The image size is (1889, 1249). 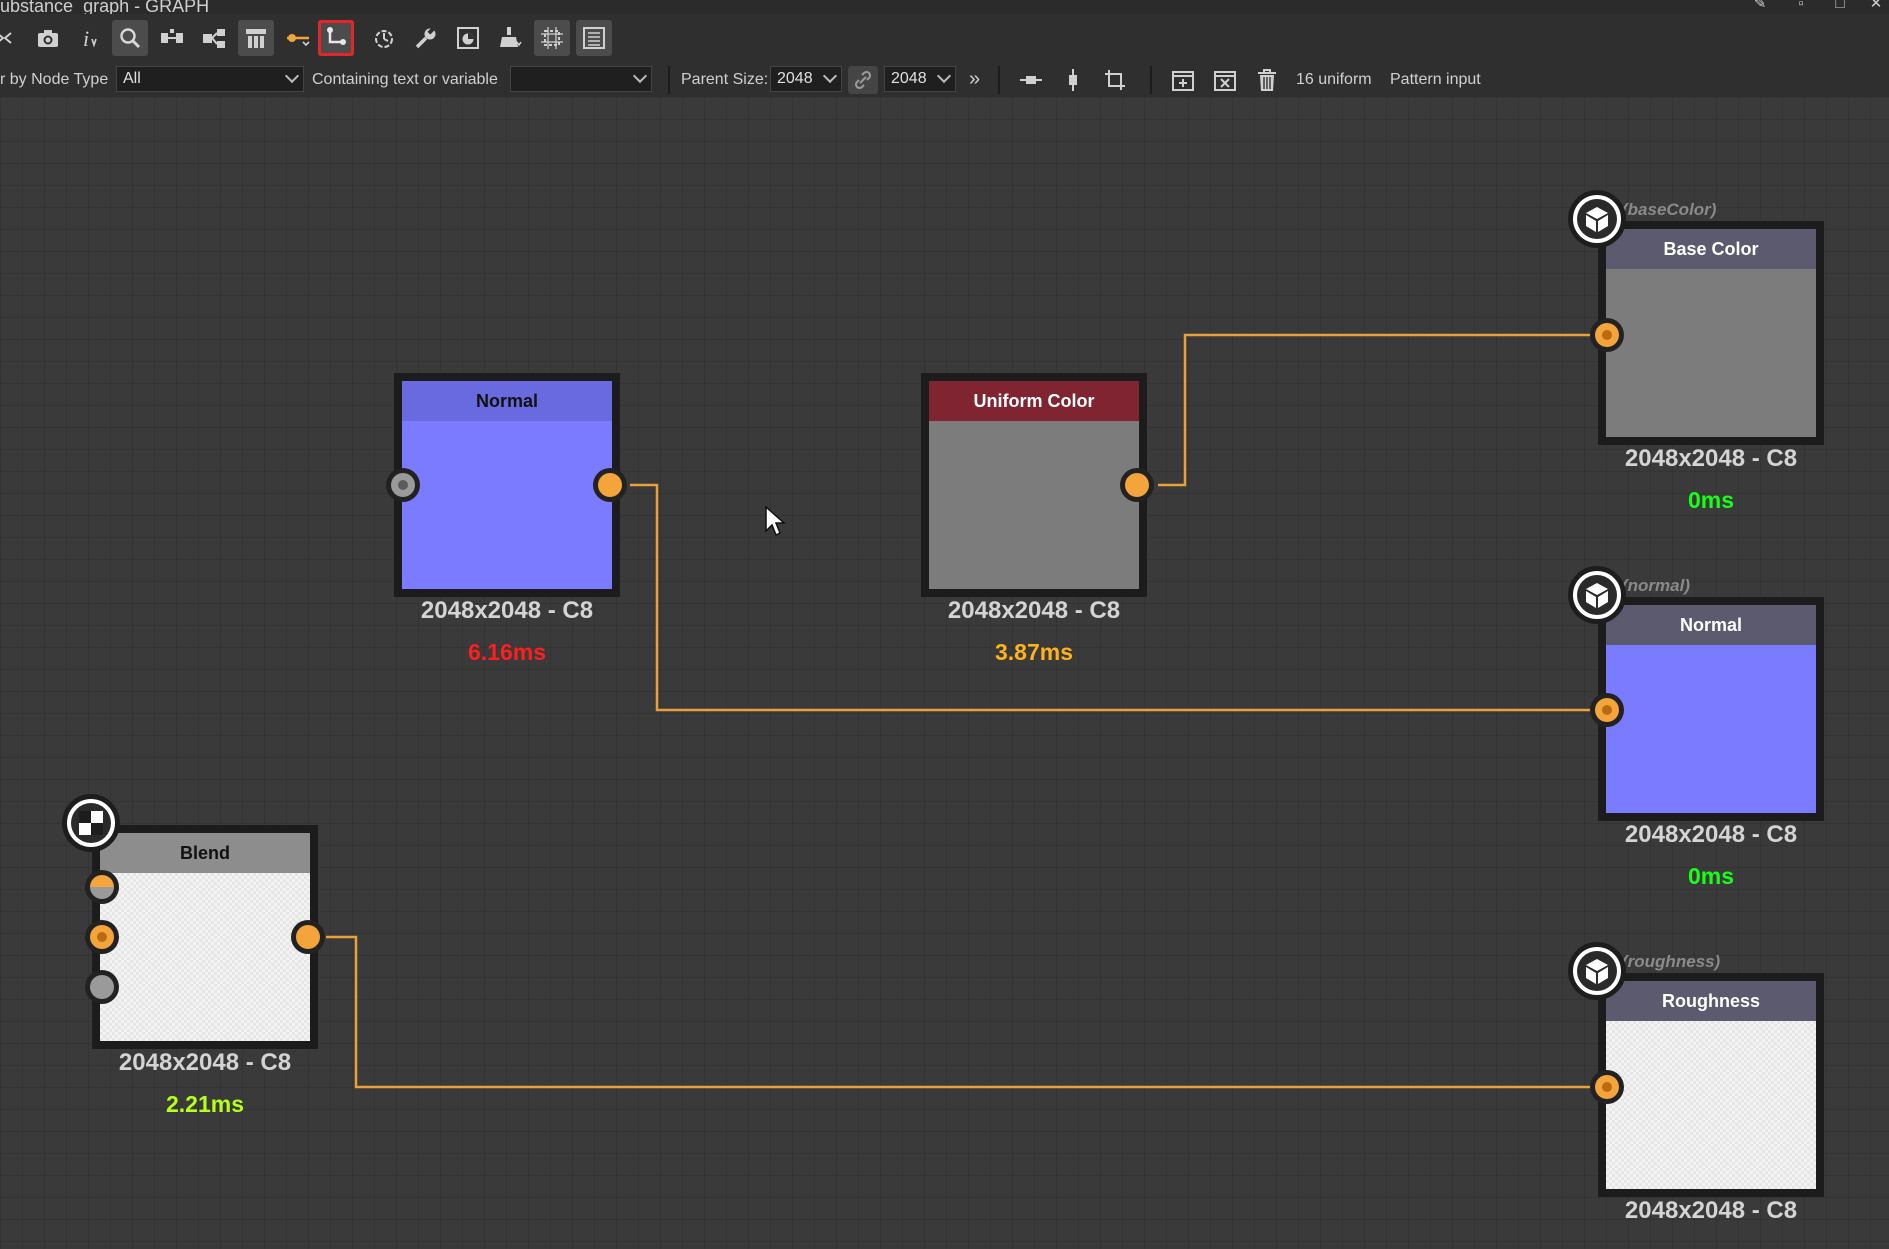 I want to click on blend-icon, so click(x=91, y=823).